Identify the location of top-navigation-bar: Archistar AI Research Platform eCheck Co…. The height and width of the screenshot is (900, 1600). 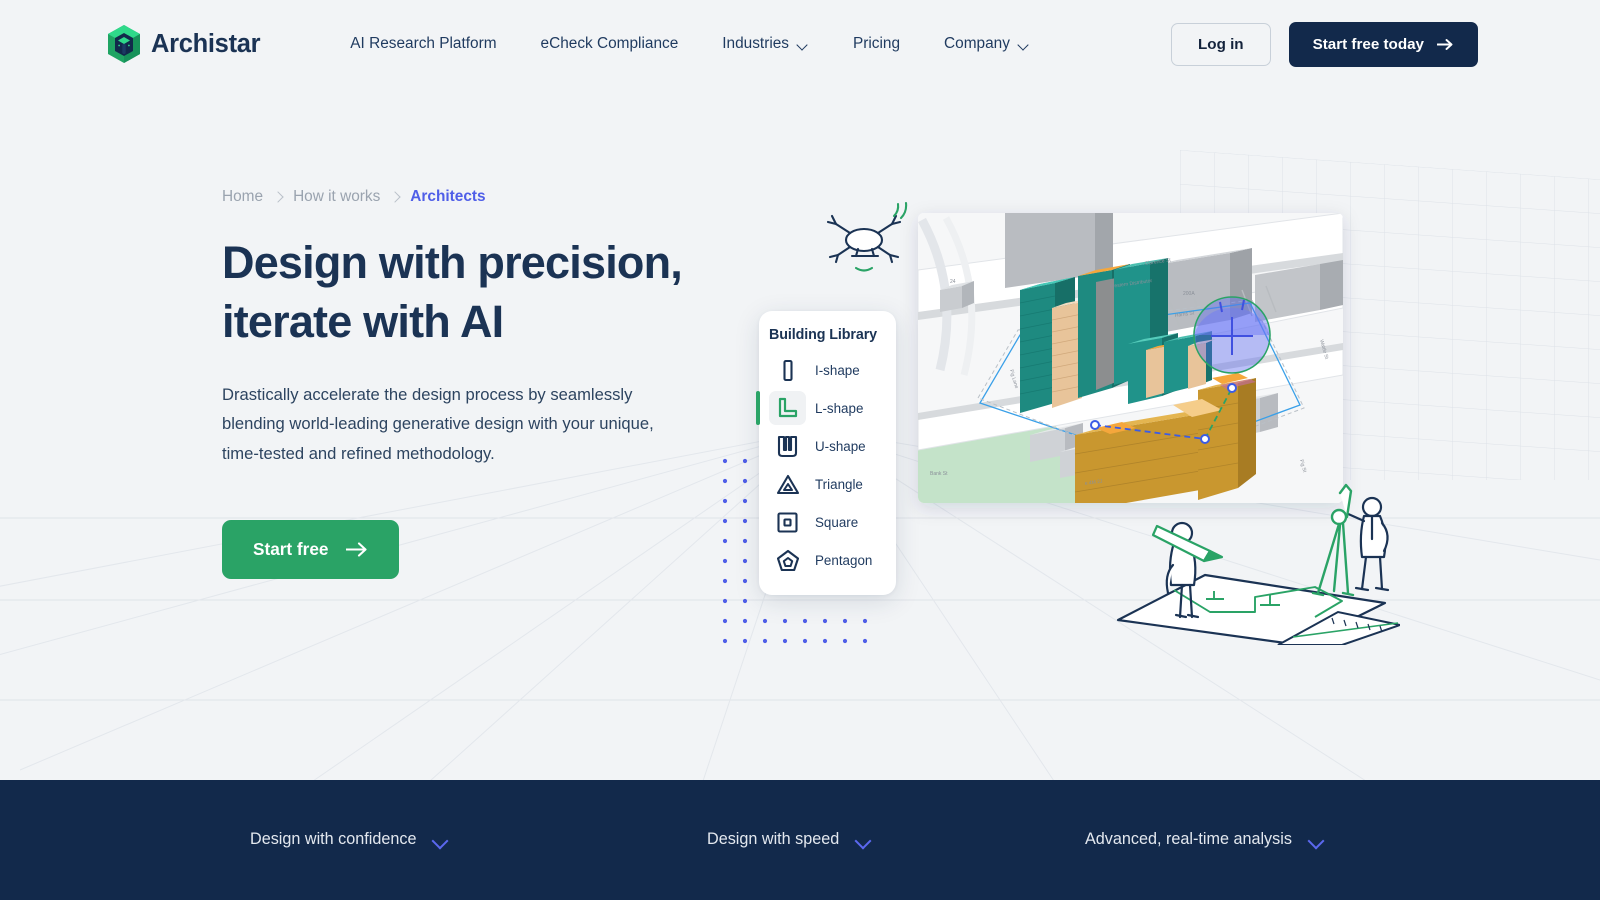
(800, 44).